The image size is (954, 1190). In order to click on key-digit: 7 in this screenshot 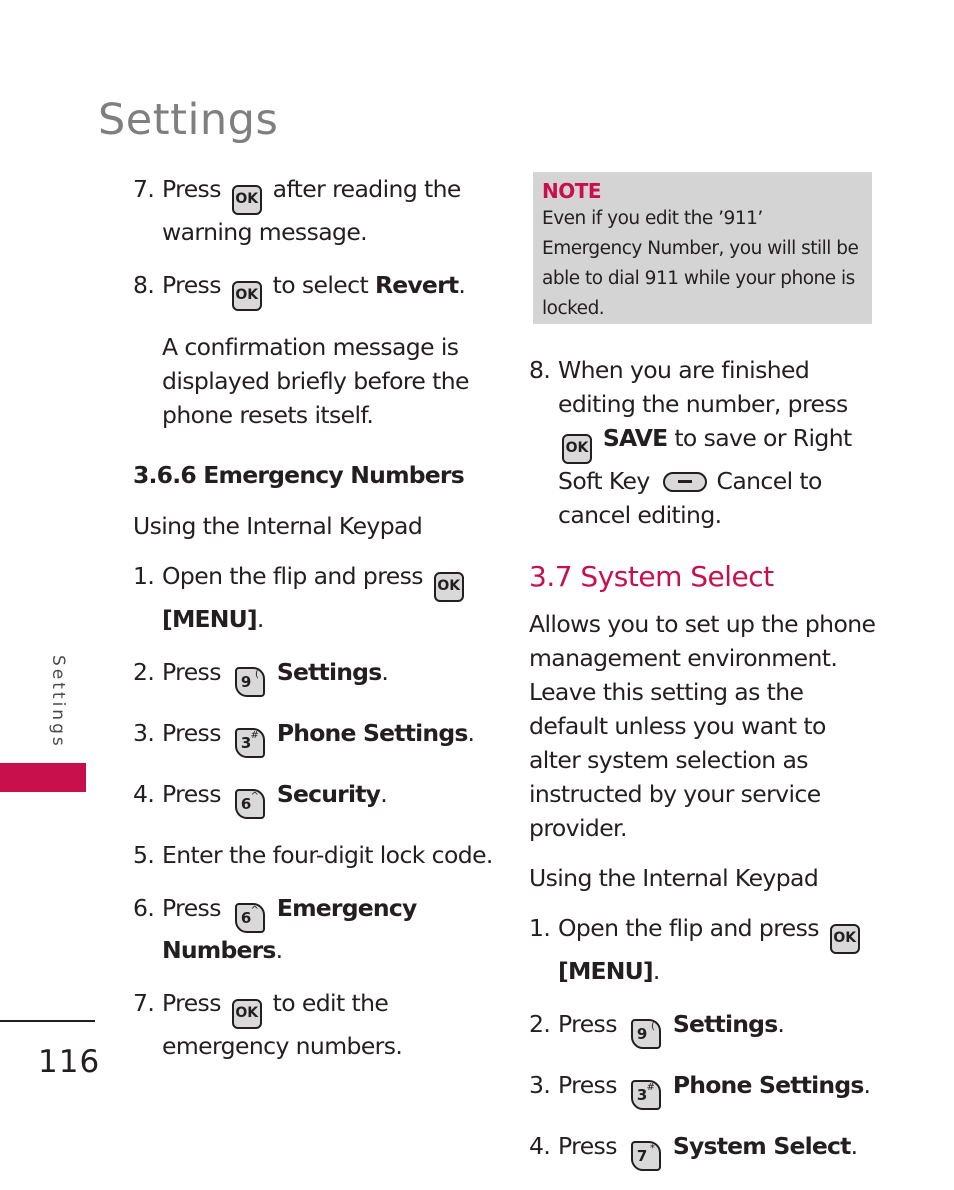, I will do `click(642, 1156)`.